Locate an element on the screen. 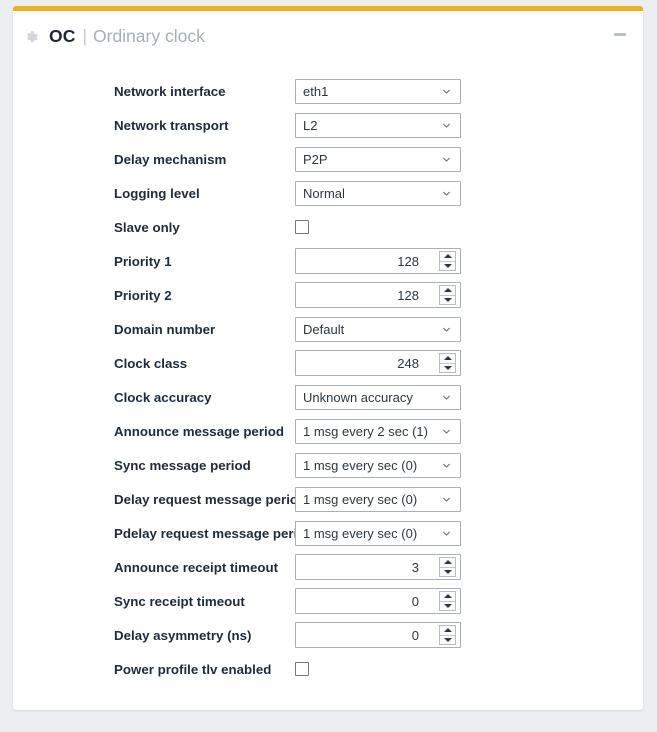 The width and height of the screenshot is (657, 732). field-delay-asymmetry: 0 is located at coordinates (469, 635).